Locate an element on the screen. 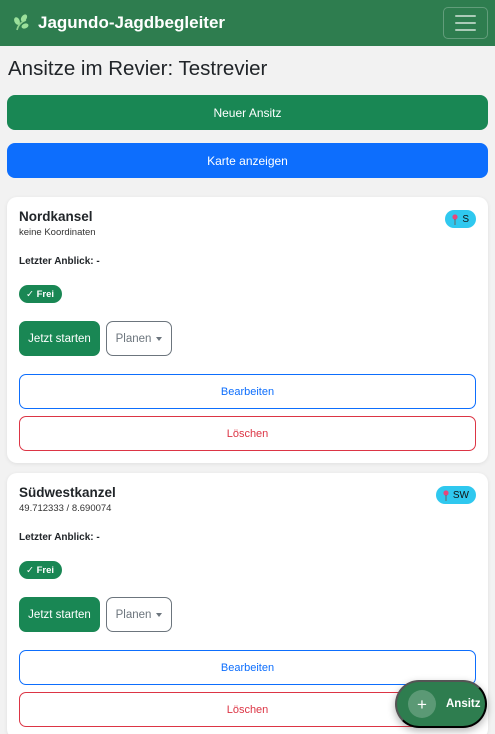  stand-coordinates: keine Koordinaten is located at coordinates (57, 232).